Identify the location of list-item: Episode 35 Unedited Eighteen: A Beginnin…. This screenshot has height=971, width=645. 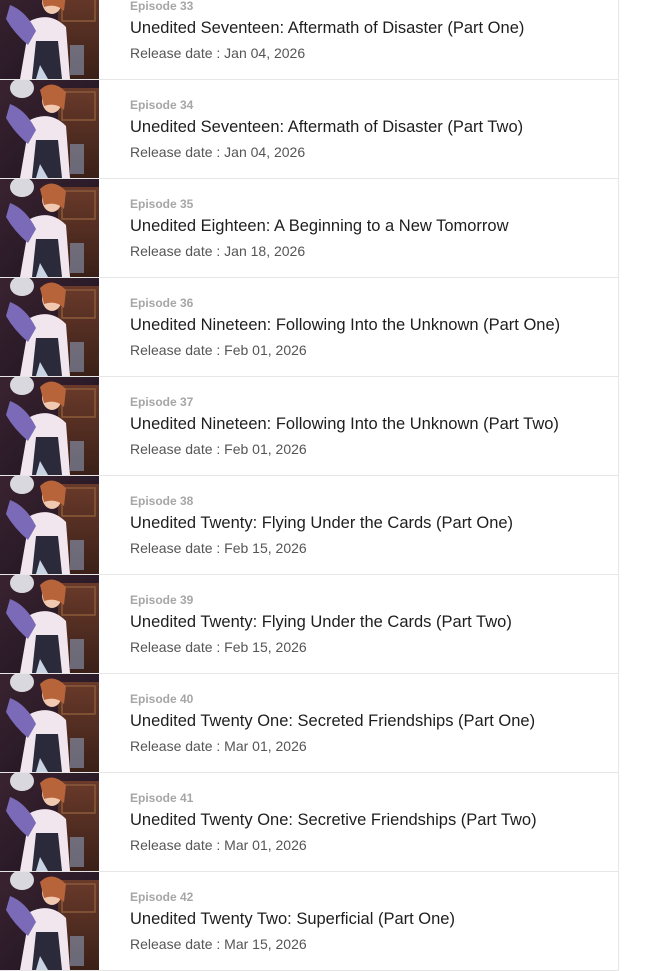
(309, 228).